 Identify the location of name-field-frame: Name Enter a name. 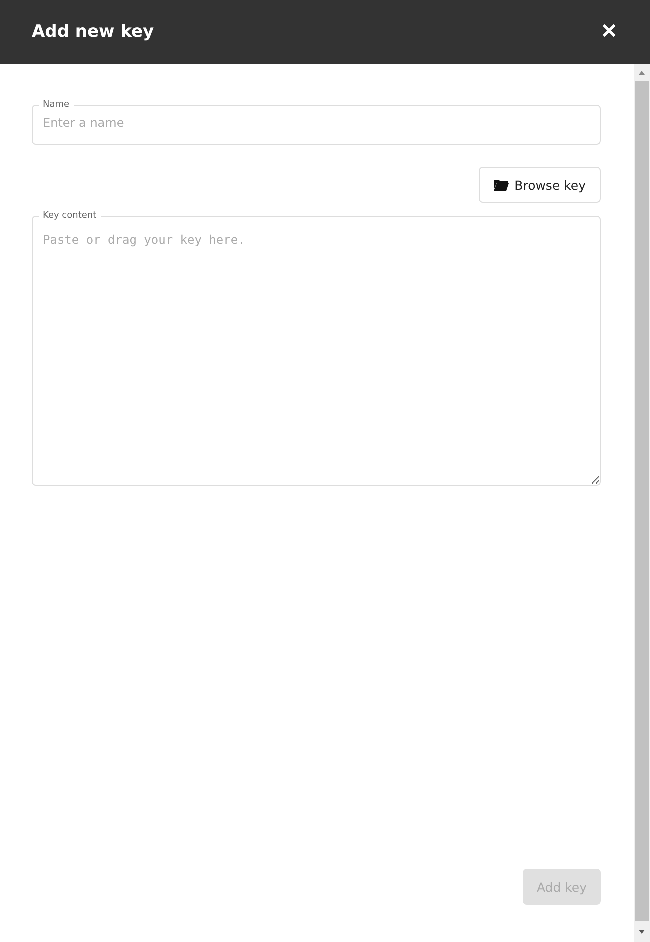
(316, 122).